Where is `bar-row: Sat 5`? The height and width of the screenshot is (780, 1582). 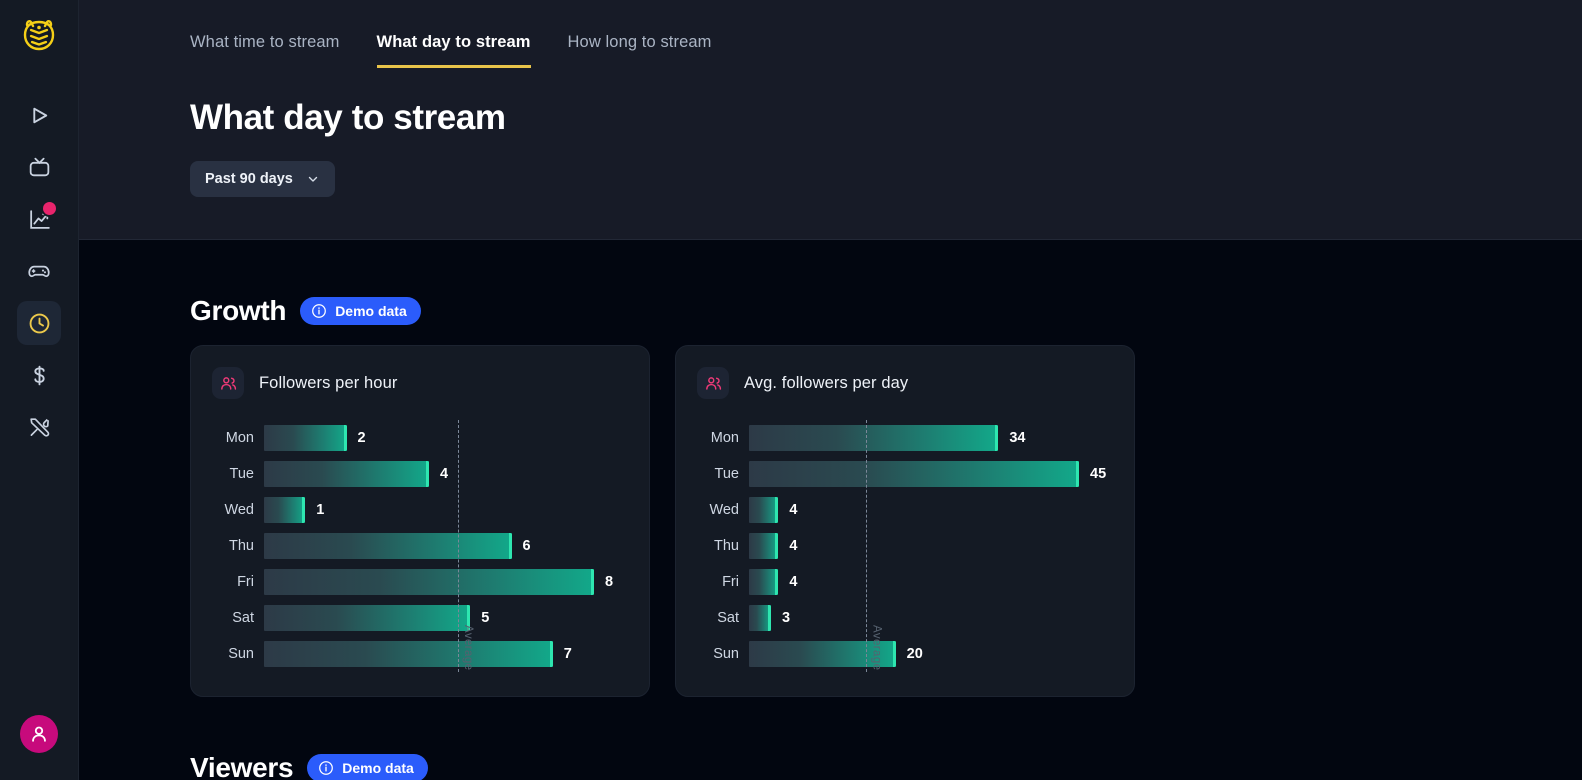 bar-row: Sat 5 is located at coordinates (419, 618).